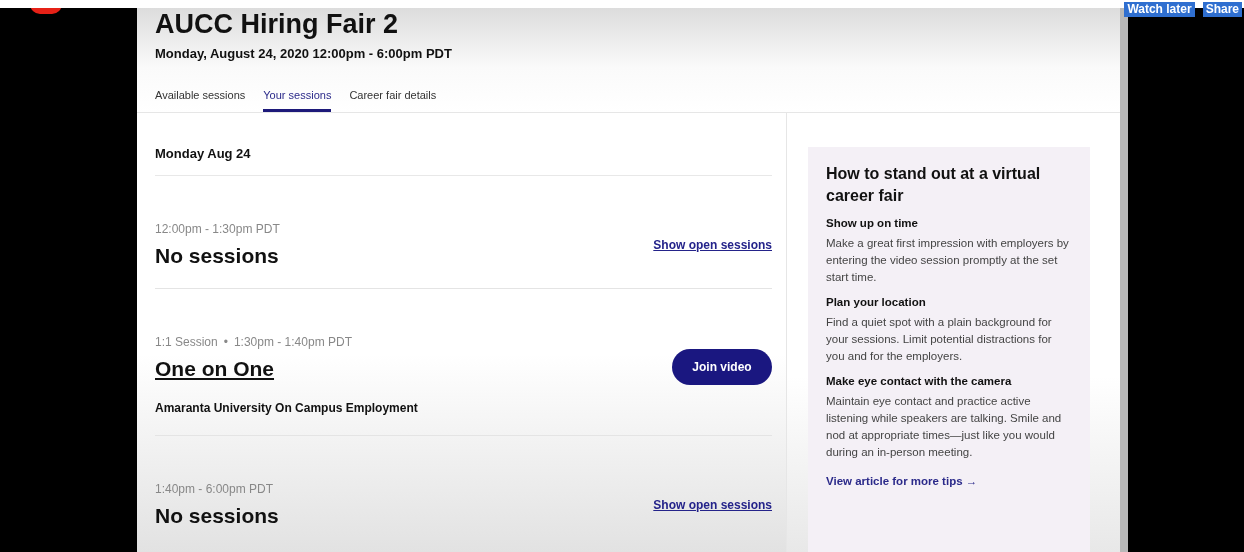 This screenshot has width=1244, height=552. Describe the element at coordinates (292, 342) in the screenshot. I see `time-range: 1:30pm - 1:40pm PDT` at that location.